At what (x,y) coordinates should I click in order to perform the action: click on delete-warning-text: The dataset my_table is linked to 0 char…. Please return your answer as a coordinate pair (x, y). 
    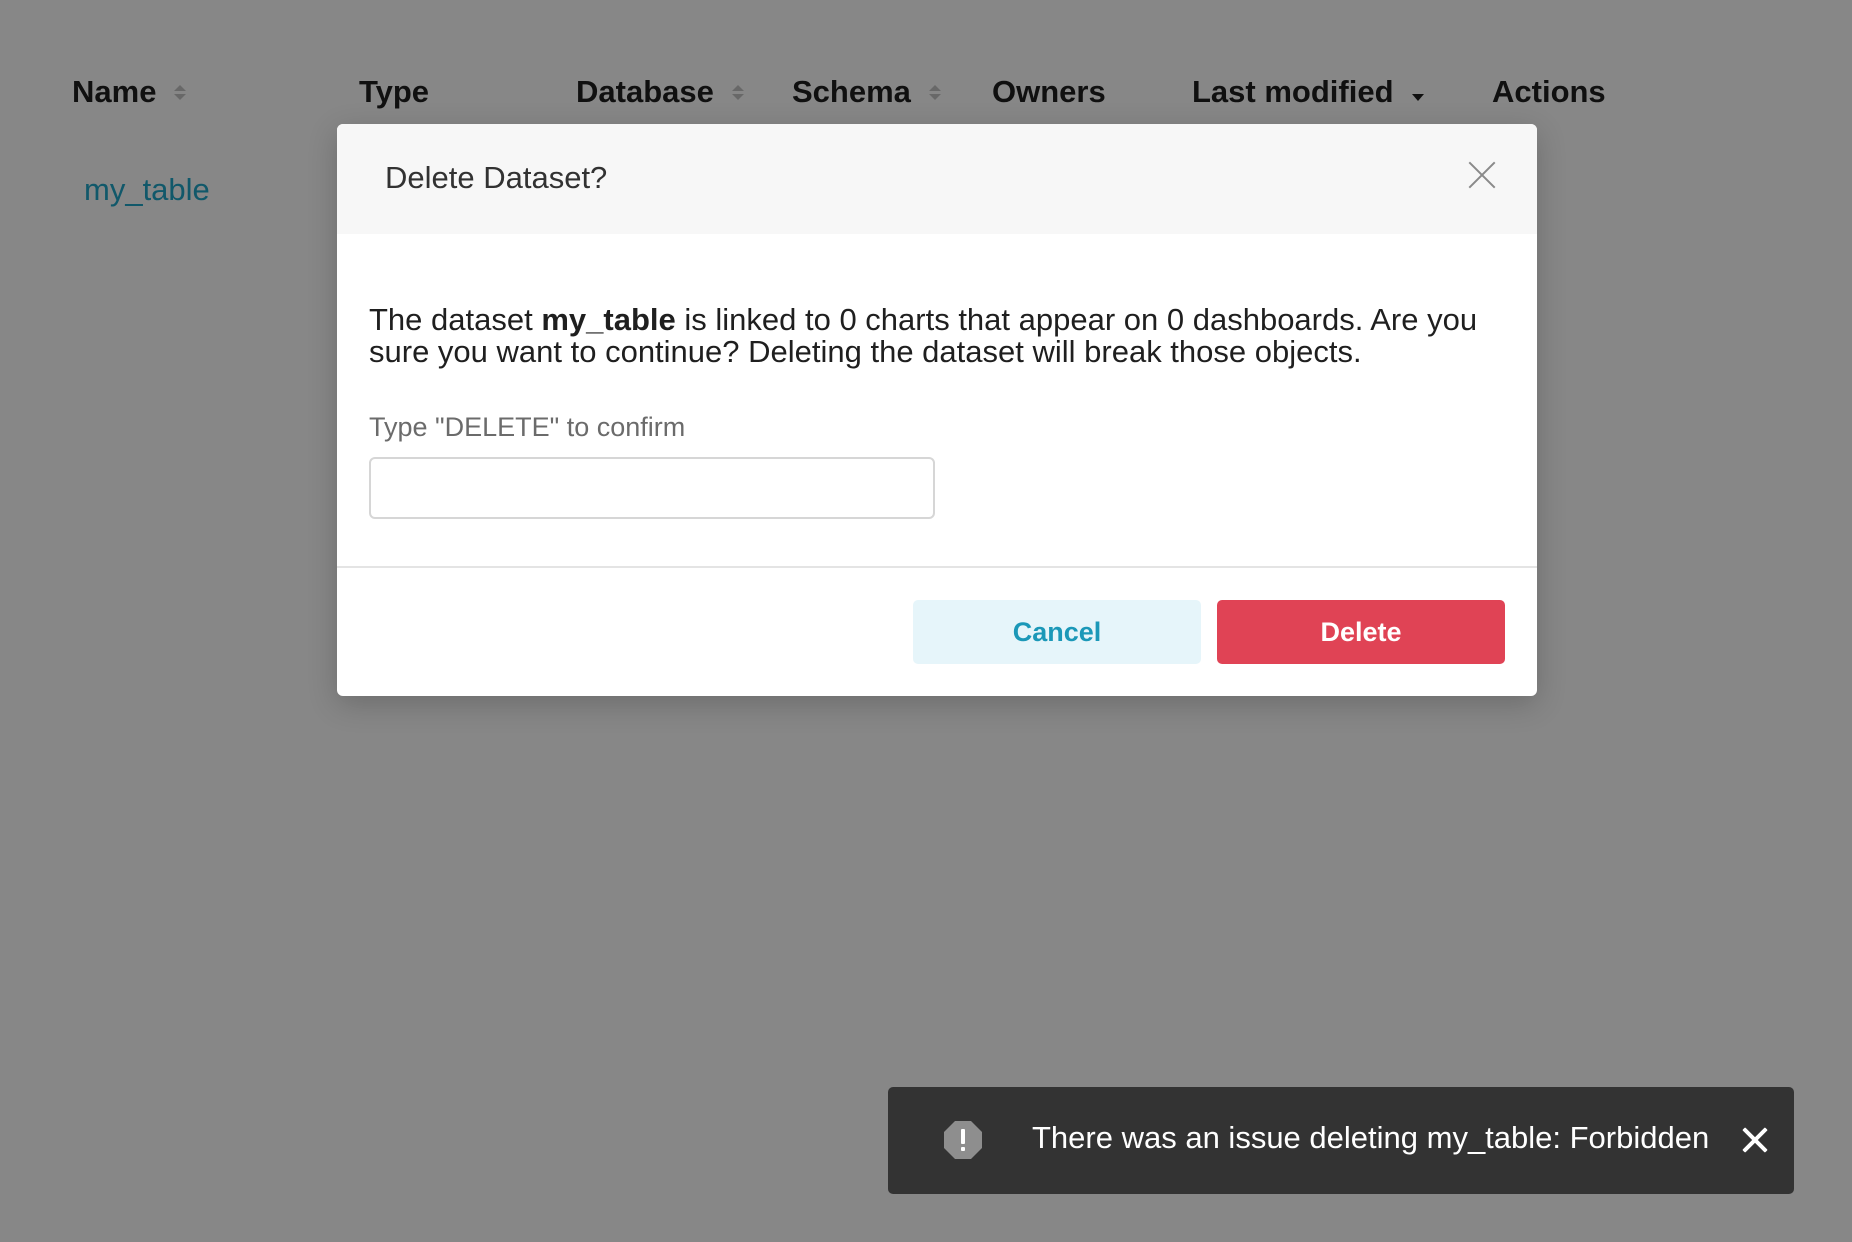
    Looking at the image, I should click on (939, 336).